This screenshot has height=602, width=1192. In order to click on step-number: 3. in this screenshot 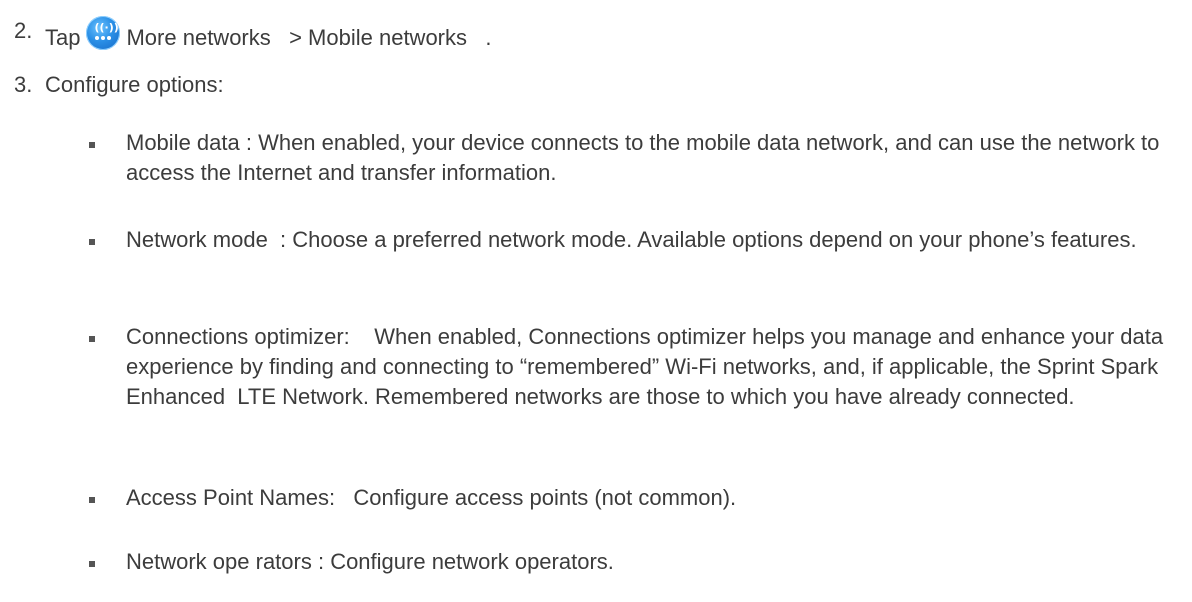, I will do `click(23, 84)`.